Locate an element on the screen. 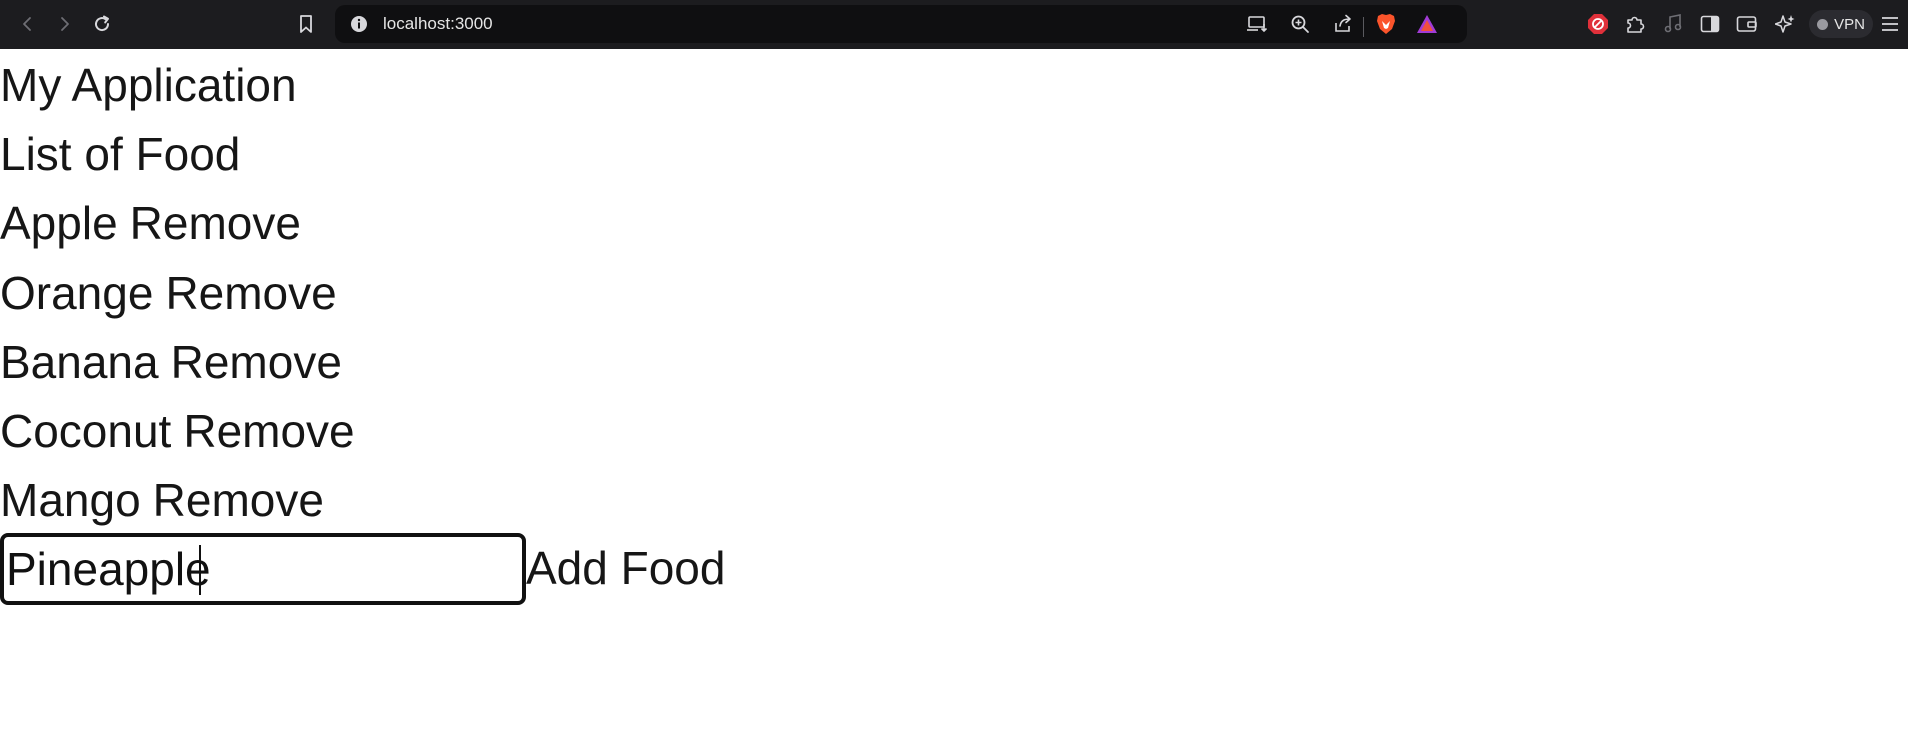 The height and width of the screenshot is (747, 1908). vpn-label: VPN is located at coordinates (1849, 24).